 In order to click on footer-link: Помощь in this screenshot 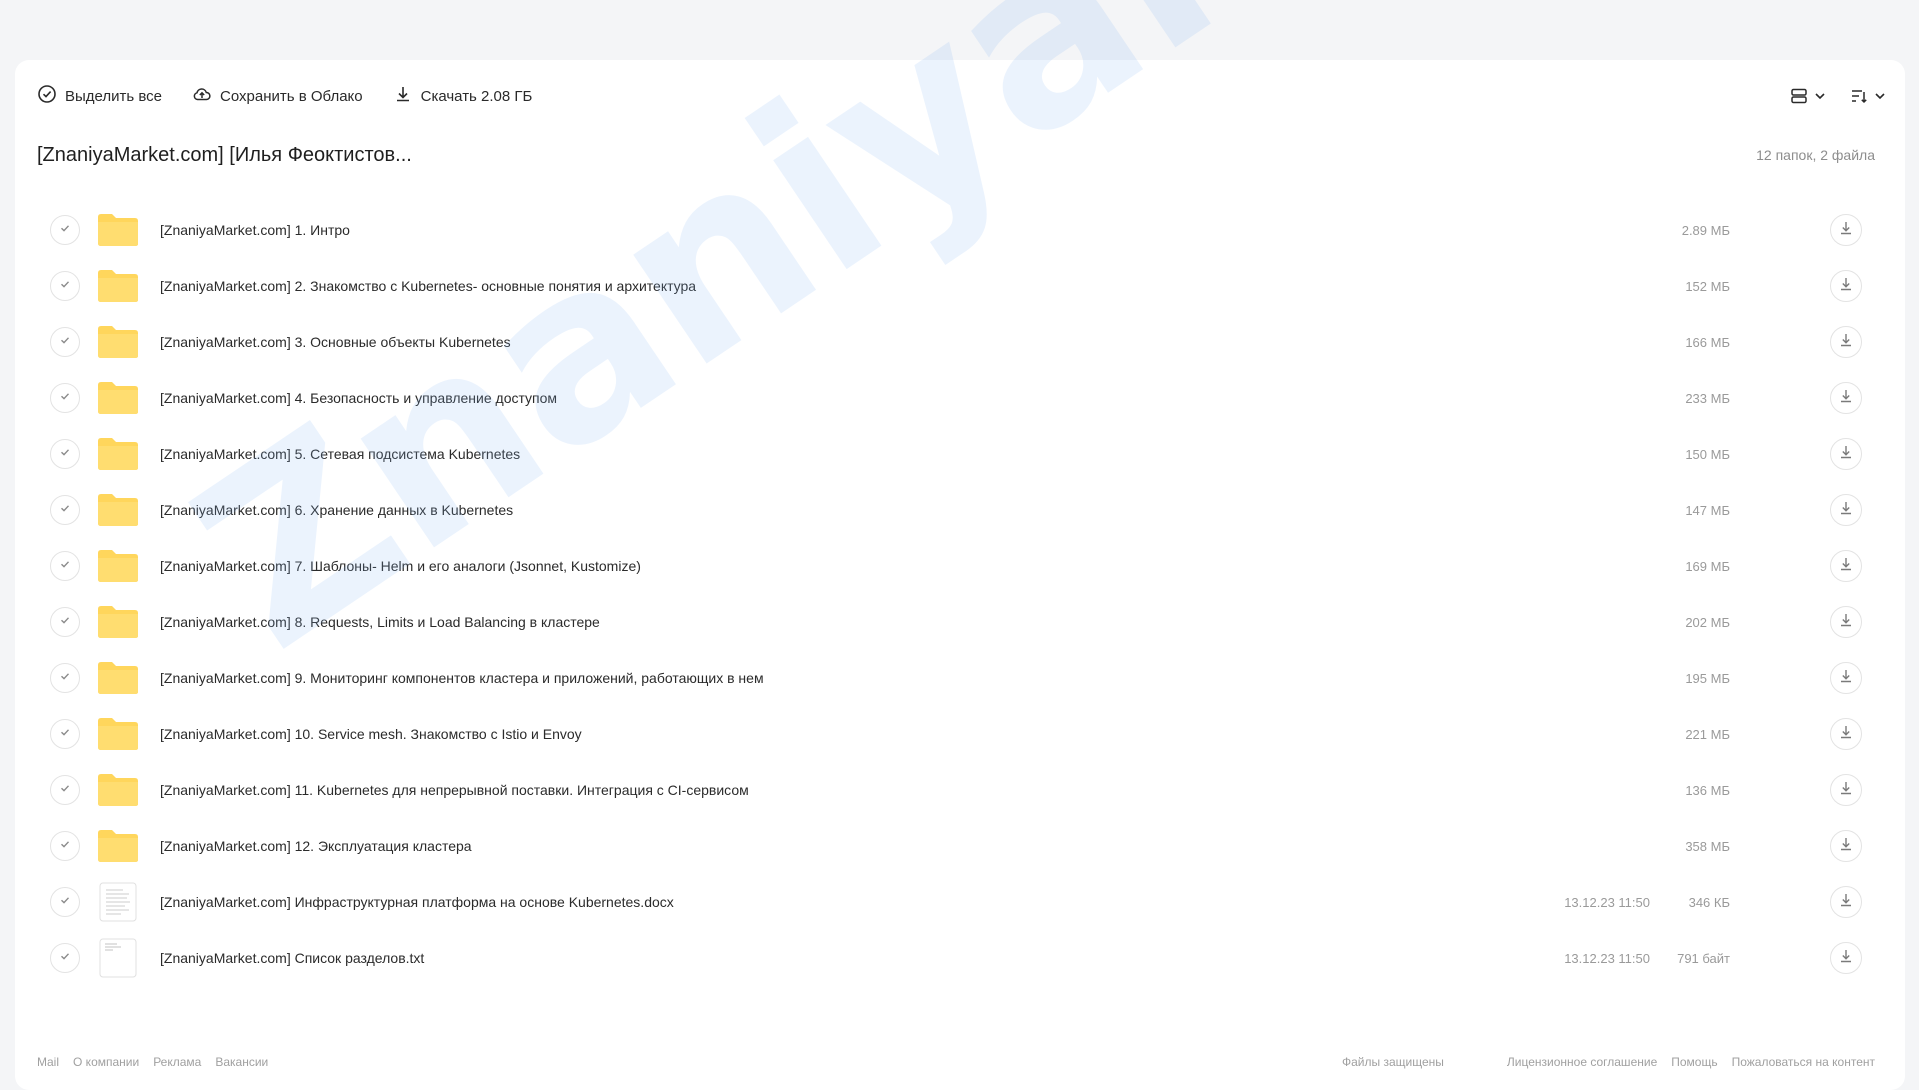, I will do `click(1694, 1062)`.